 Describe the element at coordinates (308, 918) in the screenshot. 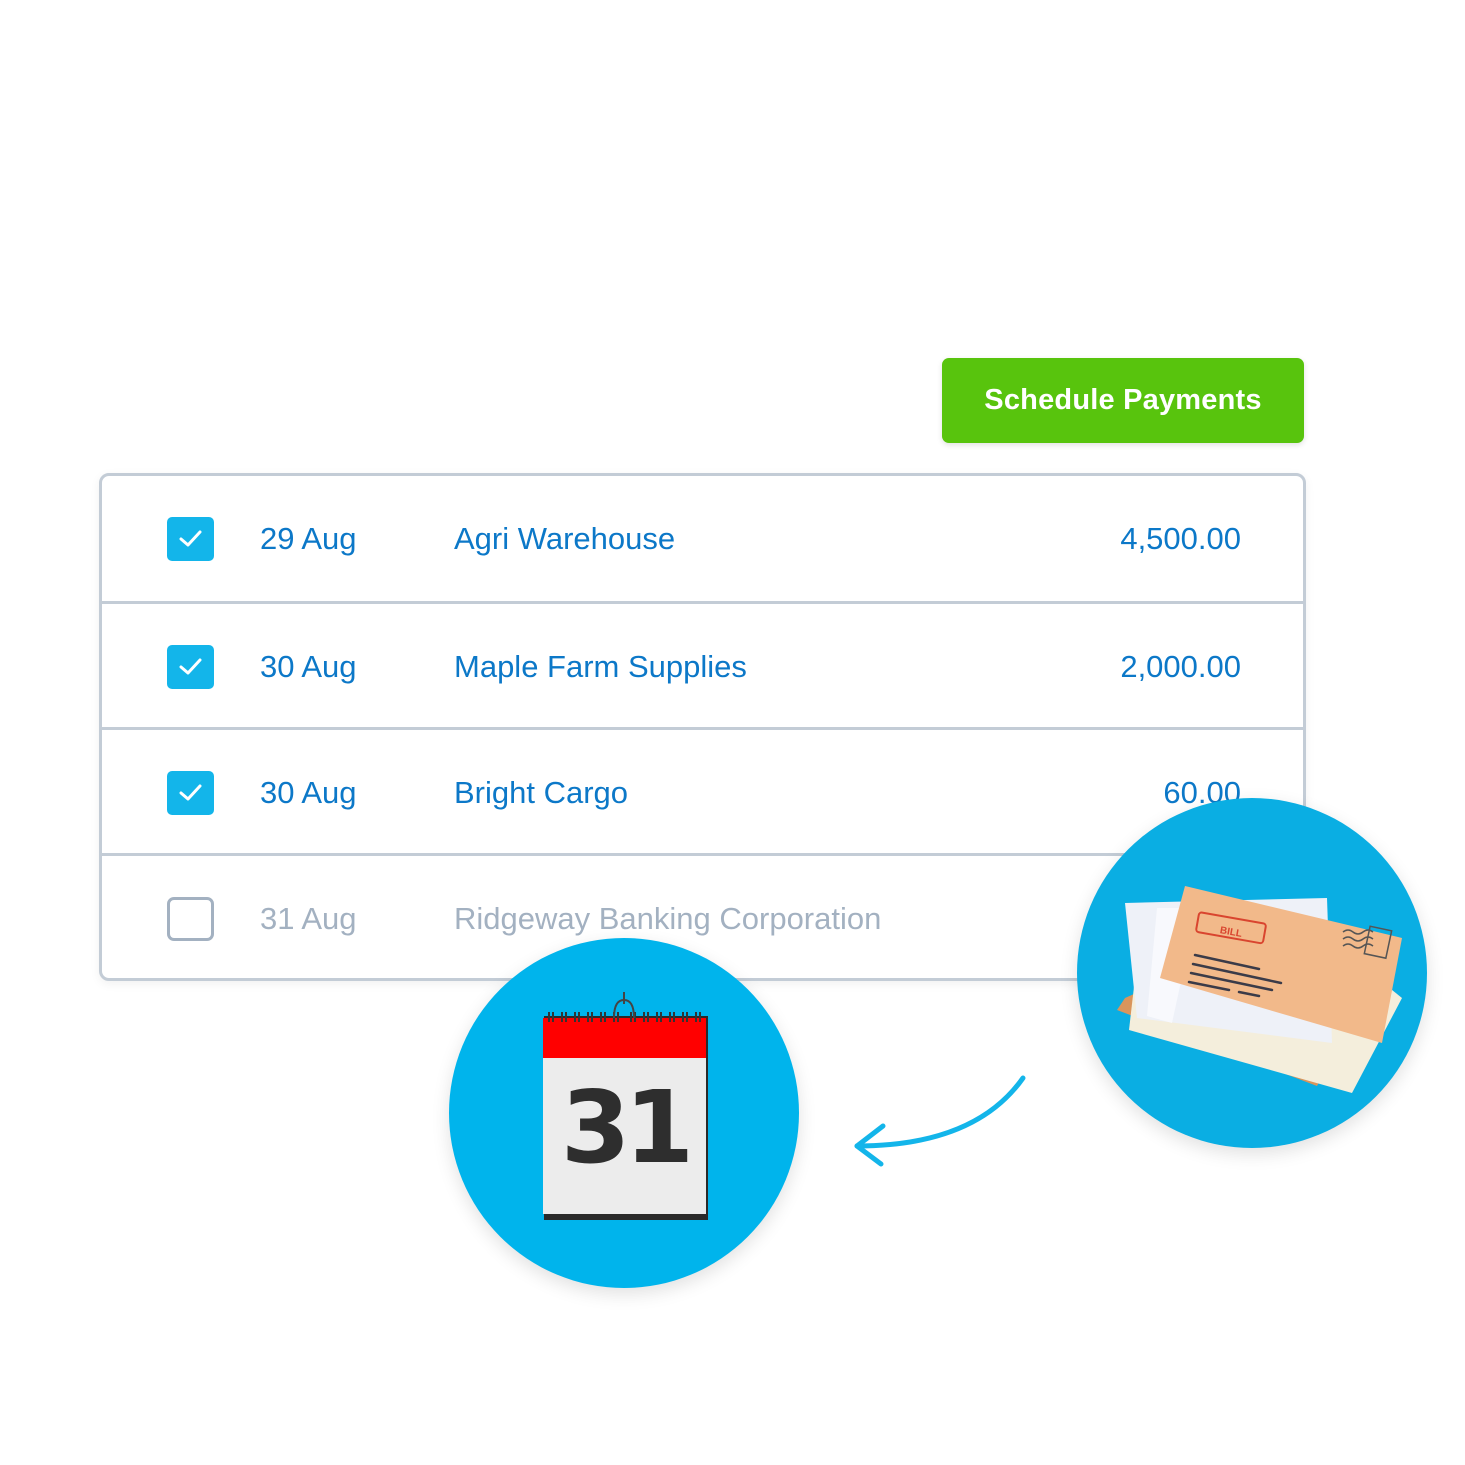

I see `row-date: 31 Aug` at that location.